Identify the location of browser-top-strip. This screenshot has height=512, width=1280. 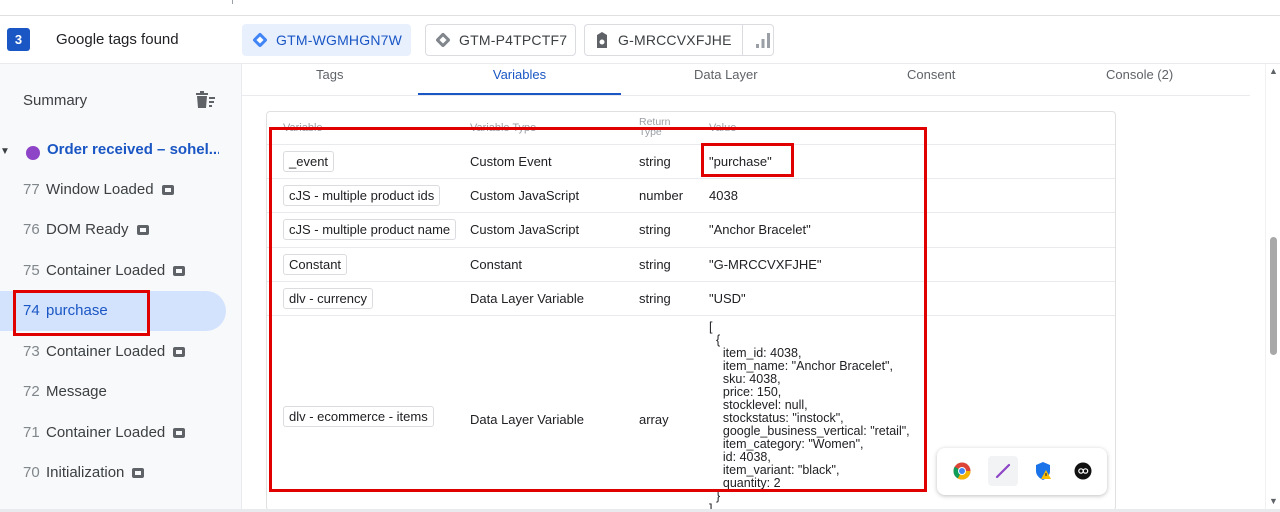
(640, 8).